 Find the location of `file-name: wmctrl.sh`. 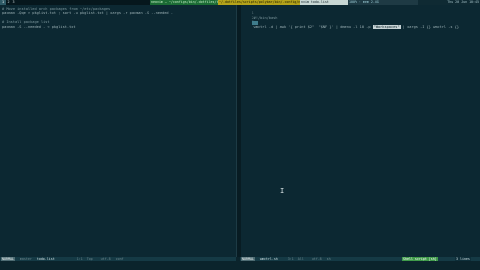

file-name: wmctrl.sh is located at coordinates (268, 259).